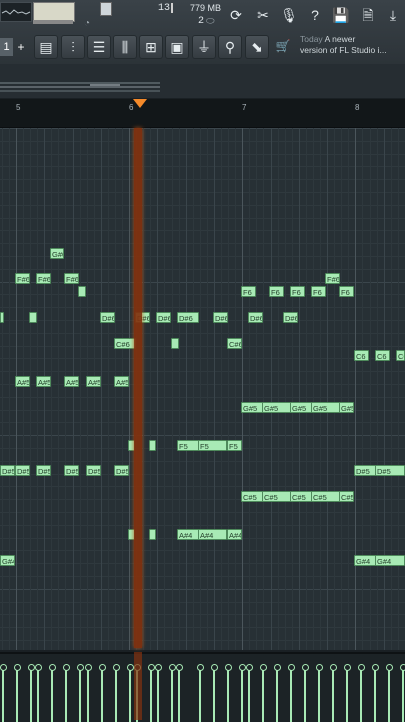  I want to click on pattern-selector: 1, so click(6, 47).